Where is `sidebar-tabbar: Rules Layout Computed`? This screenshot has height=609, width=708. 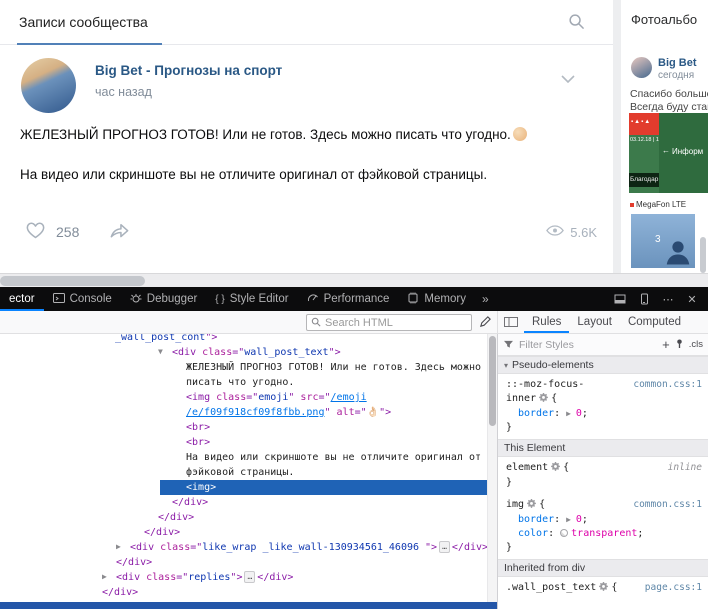
sidebar-tabbar: Rules Layout Computed is located at coordinates (602, 322).